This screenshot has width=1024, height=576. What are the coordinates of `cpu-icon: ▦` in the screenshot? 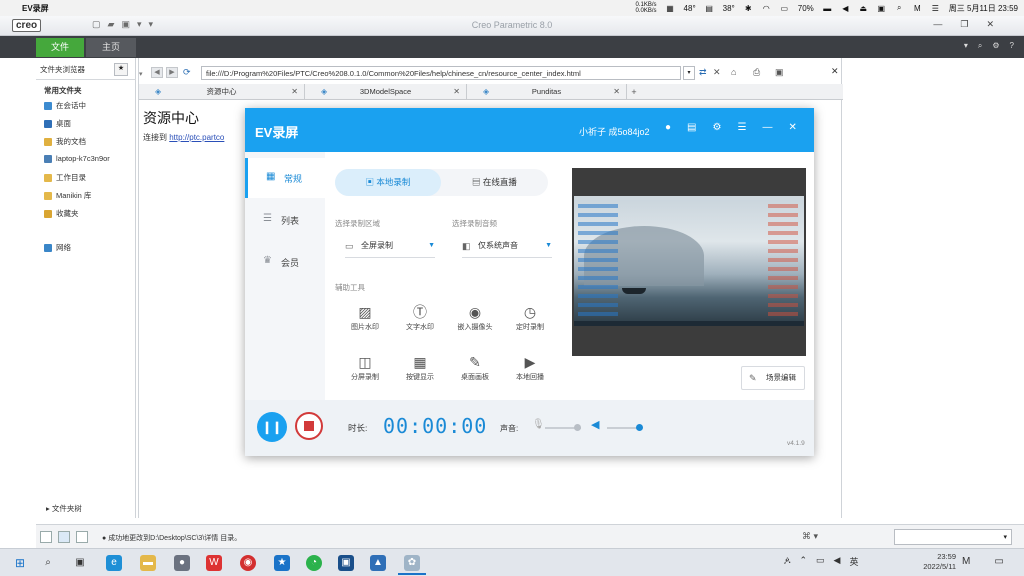 It's located at (670, 8).